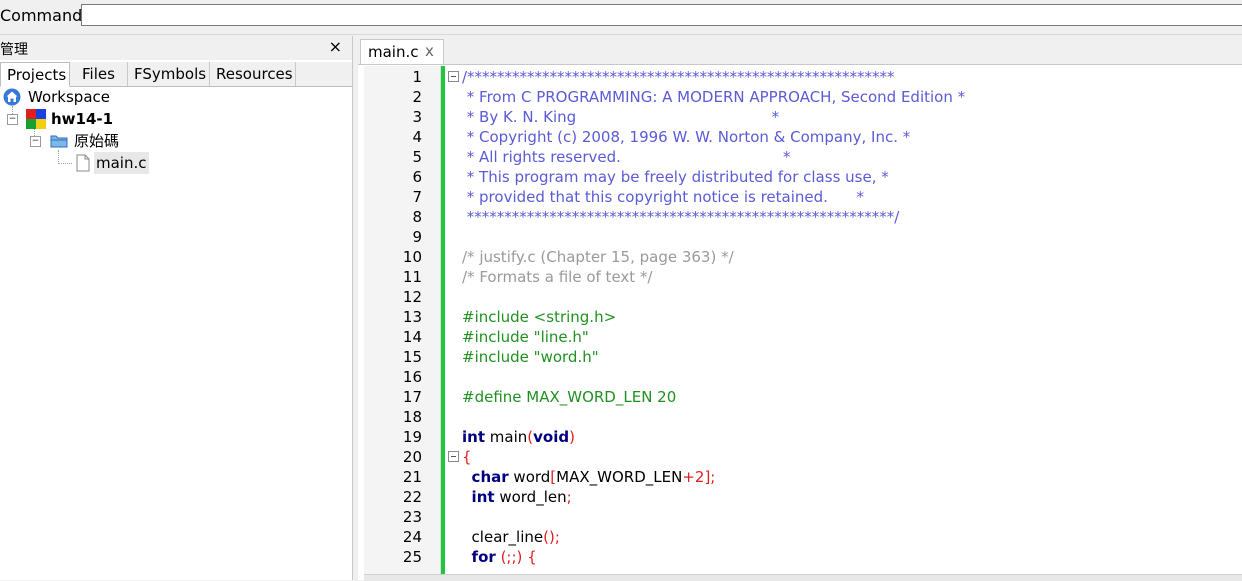 The height and width of the screenshot is (581, 1242). Describe the element at coordinates (417, 217) in the screenshot. I see `line-number: 8` at that location.